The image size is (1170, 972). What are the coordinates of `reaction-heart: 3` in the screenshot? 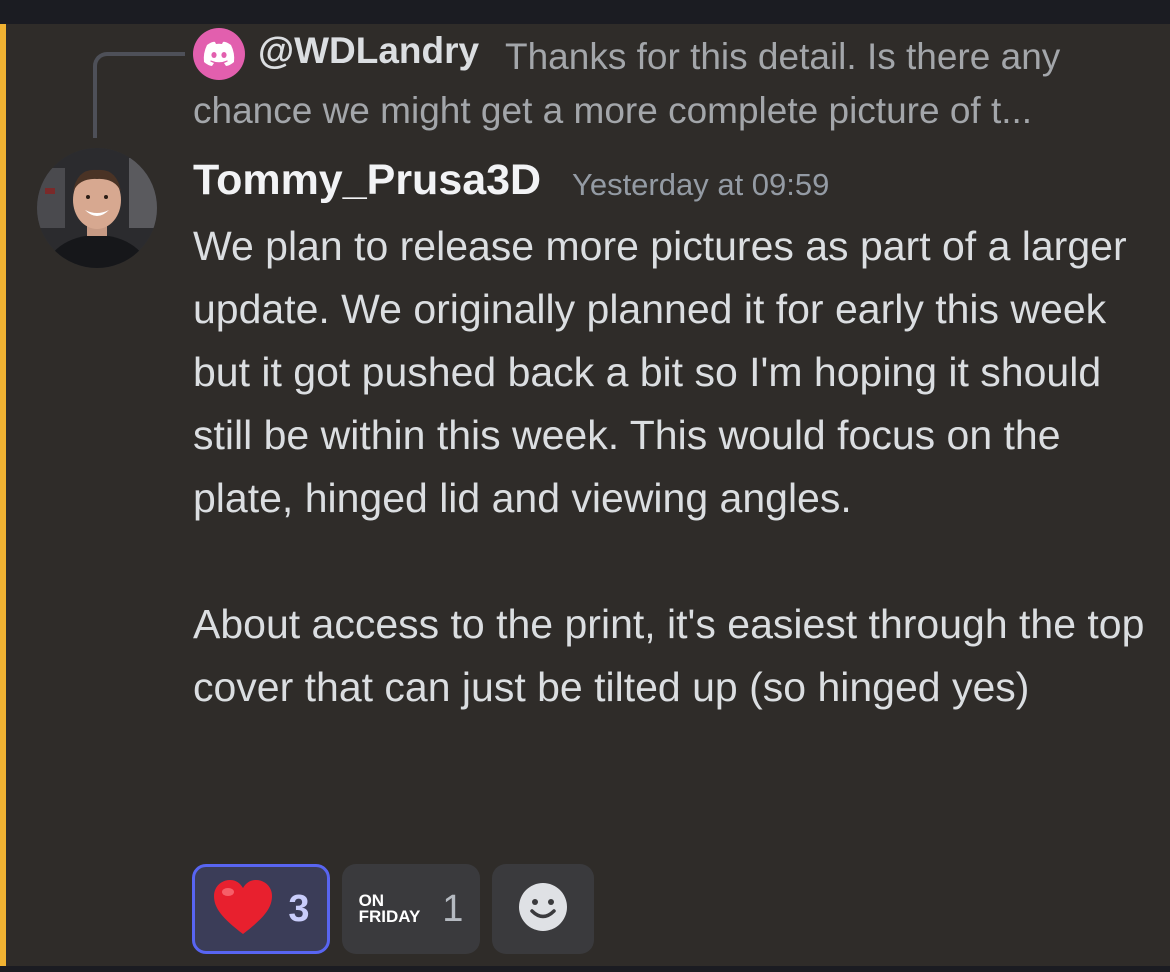 It's located at (261, 909).